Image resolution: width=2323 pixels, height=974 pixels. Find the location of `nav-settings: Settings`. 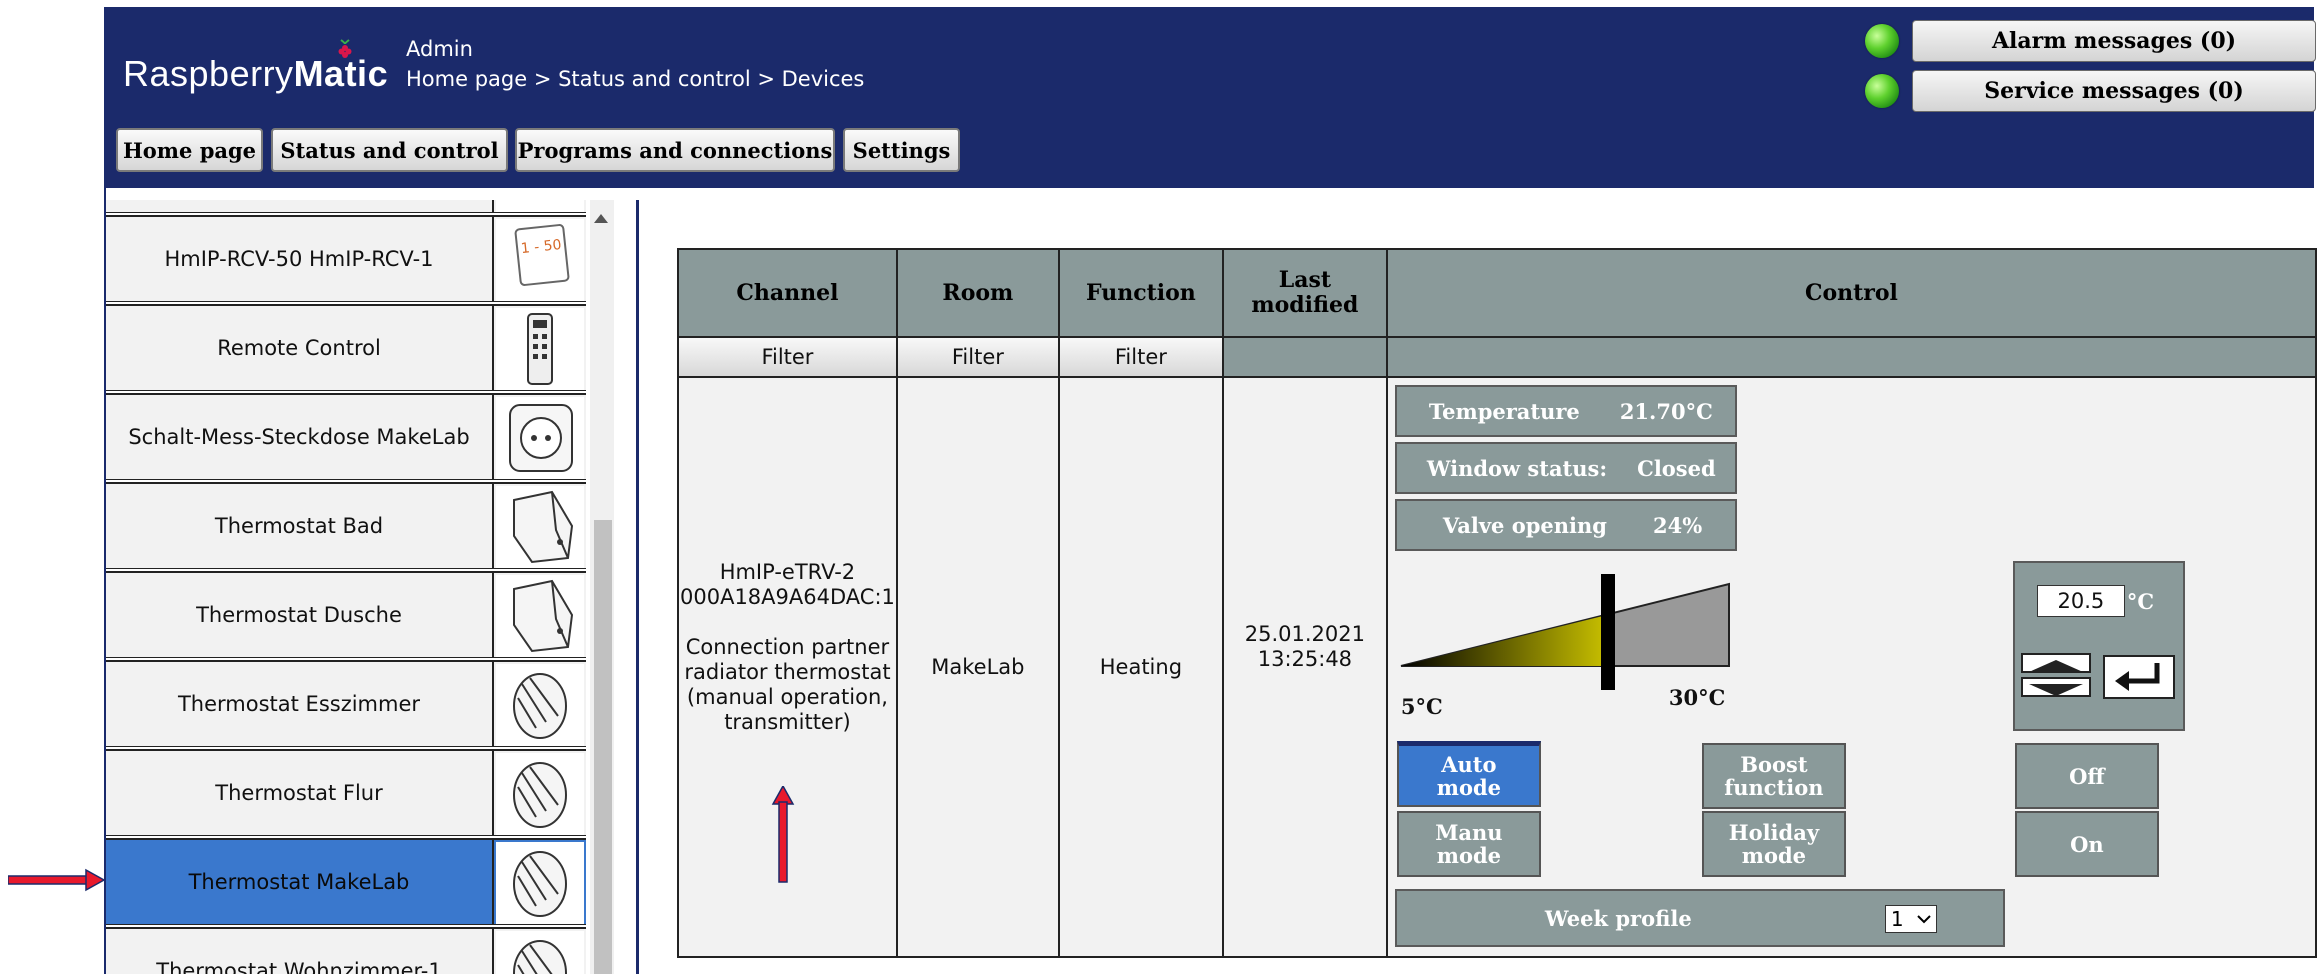

nav-settings: Settings is located at coordinates (901, 150).